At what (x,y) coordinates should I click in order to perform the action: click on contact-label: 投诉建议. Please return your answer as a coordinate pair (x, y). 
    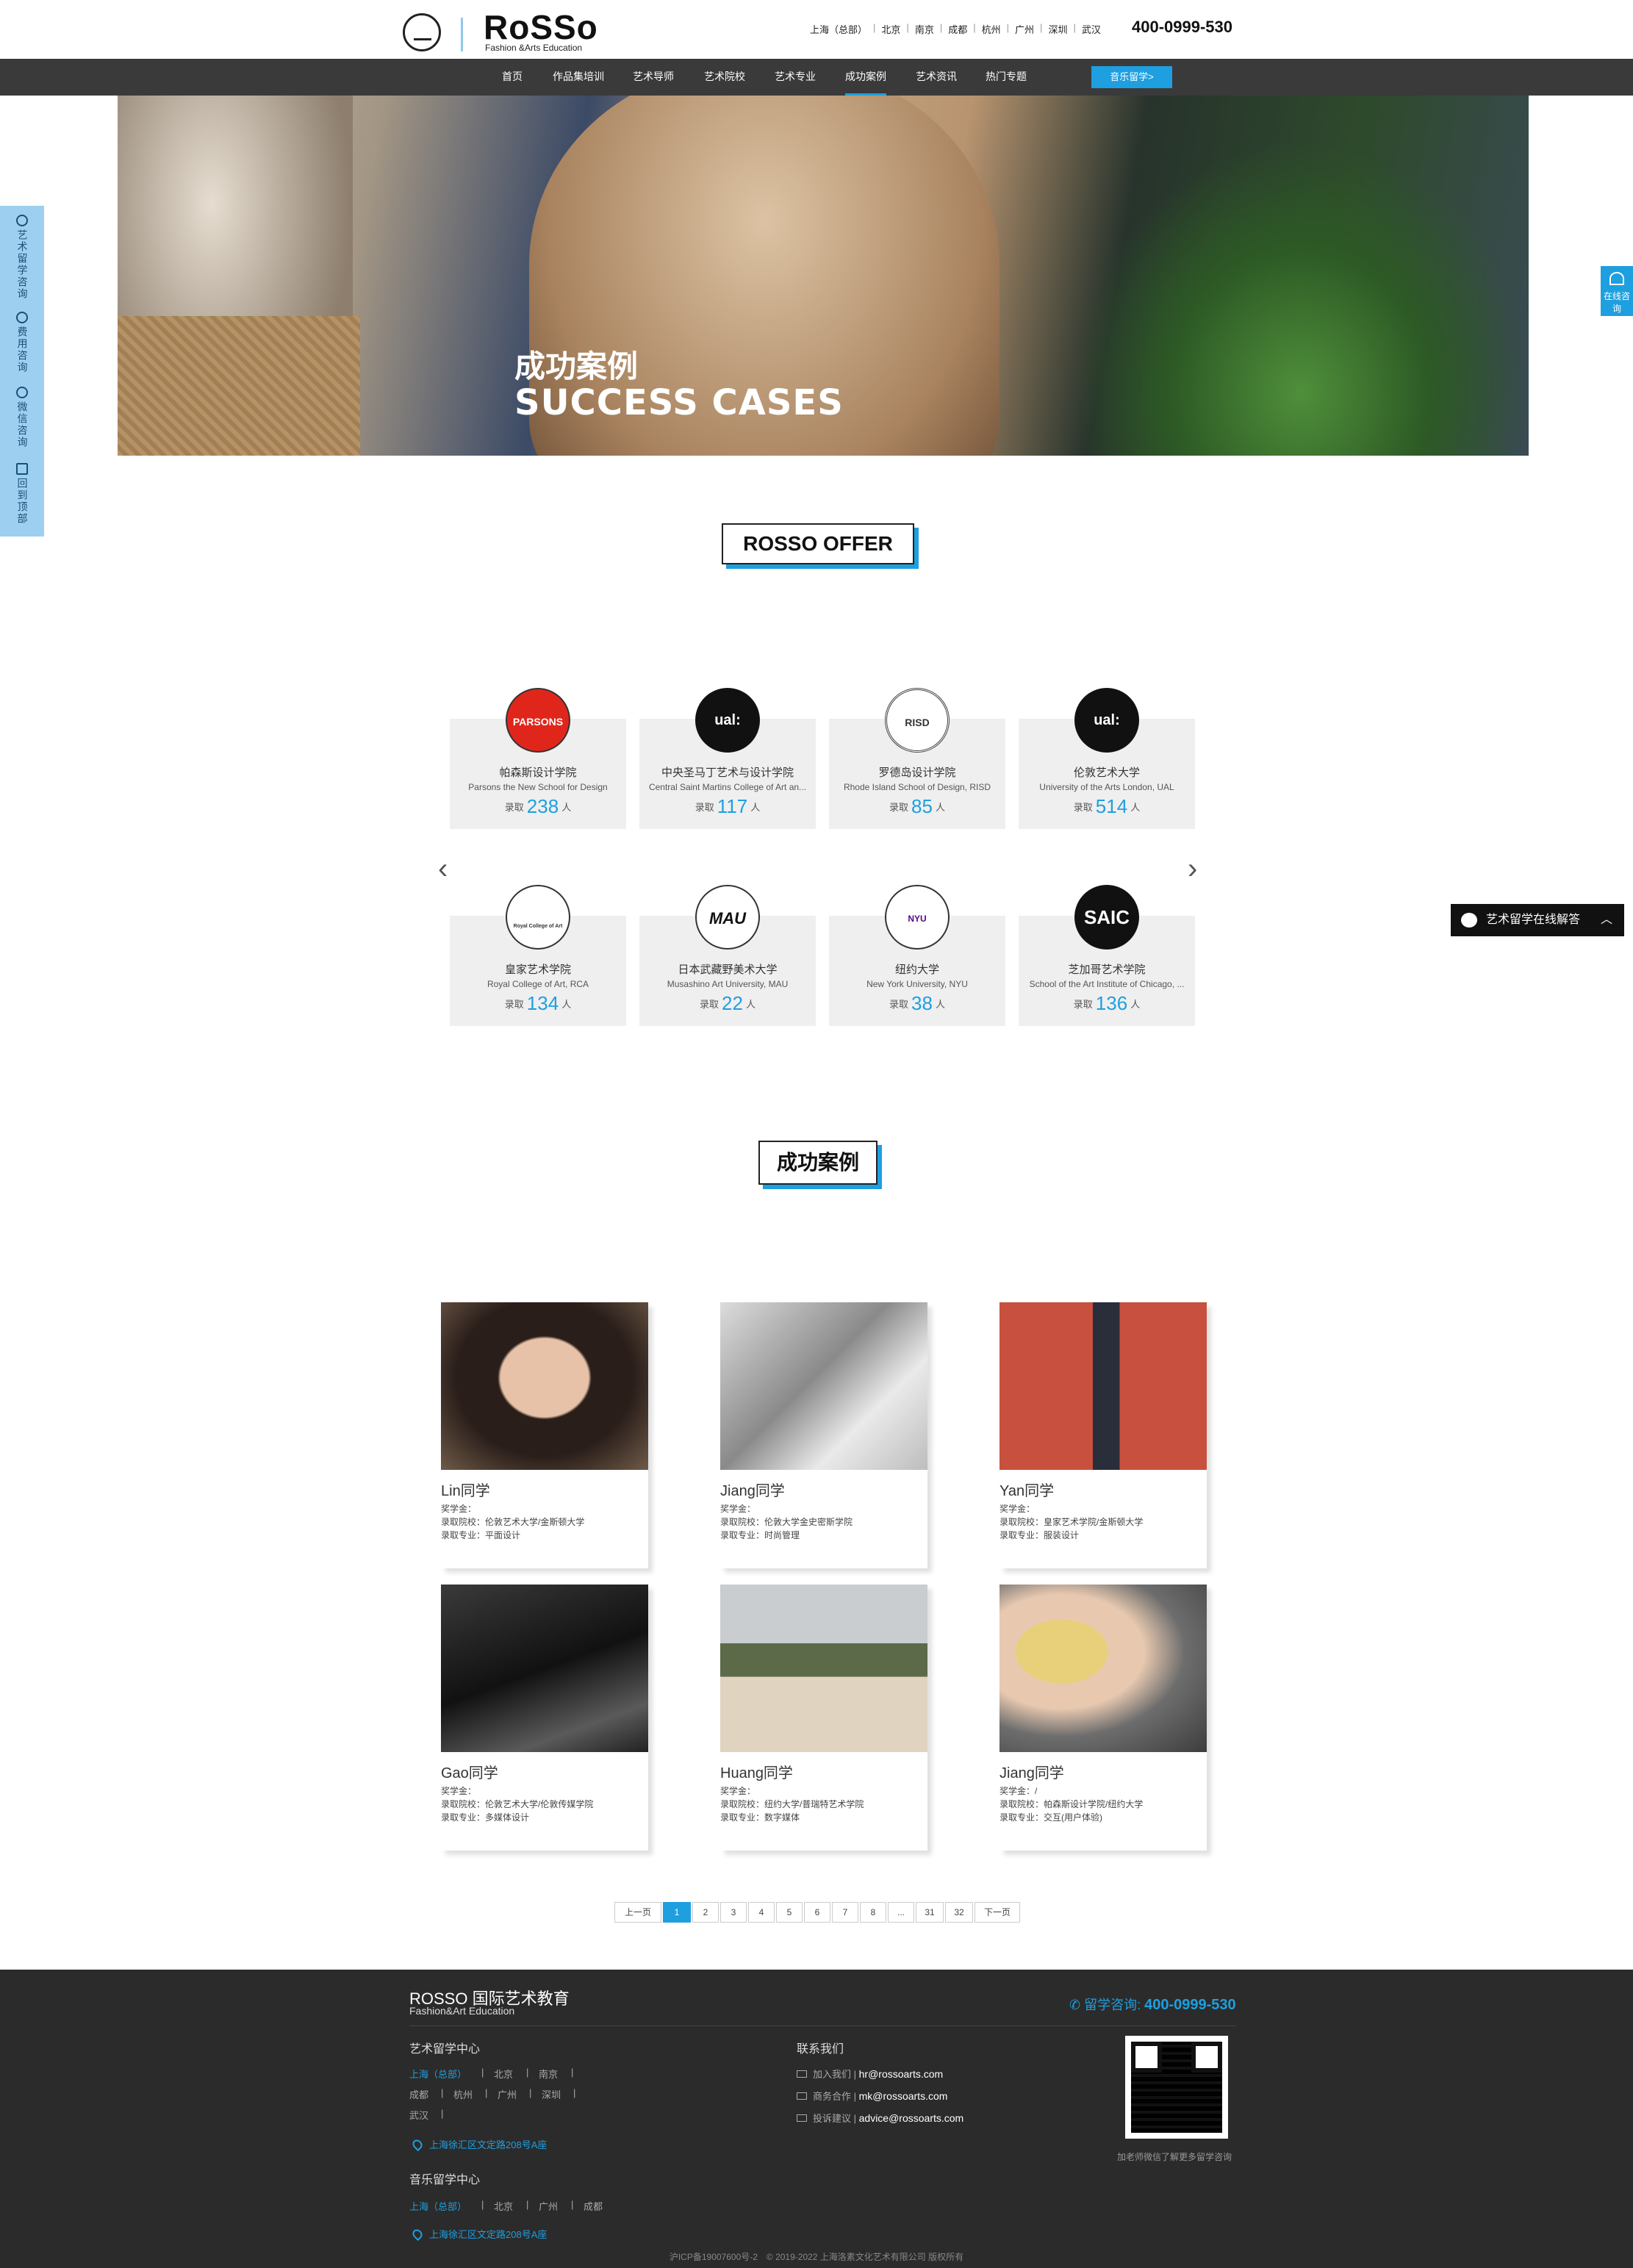
    Looking at the image, I should click on (832, 2118).